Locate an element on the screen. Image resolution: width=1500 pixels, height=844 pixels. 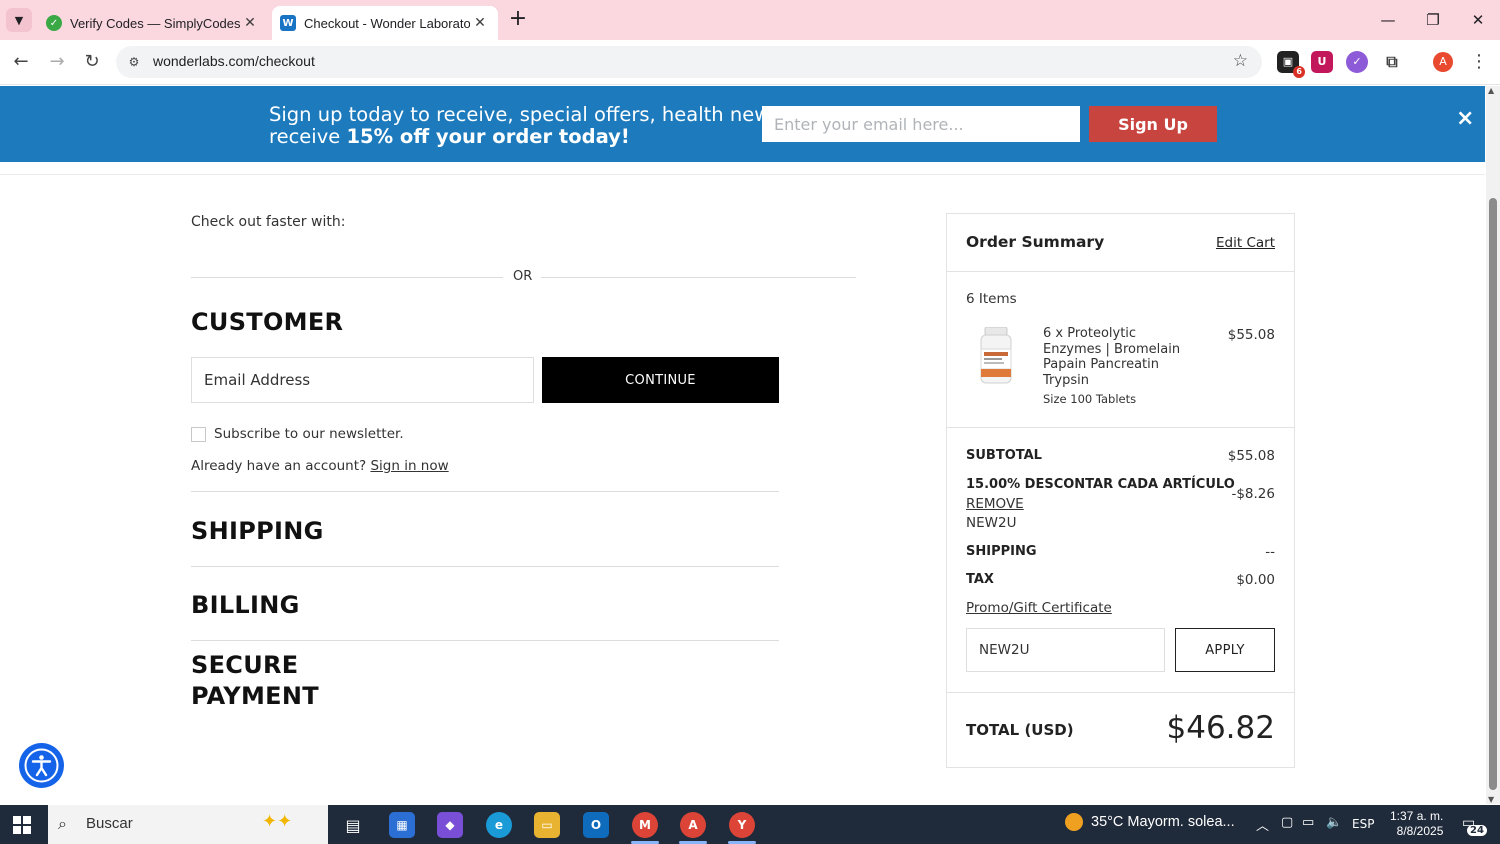
order-summary-title: Order Summary is located at coordinates (1035, 242).